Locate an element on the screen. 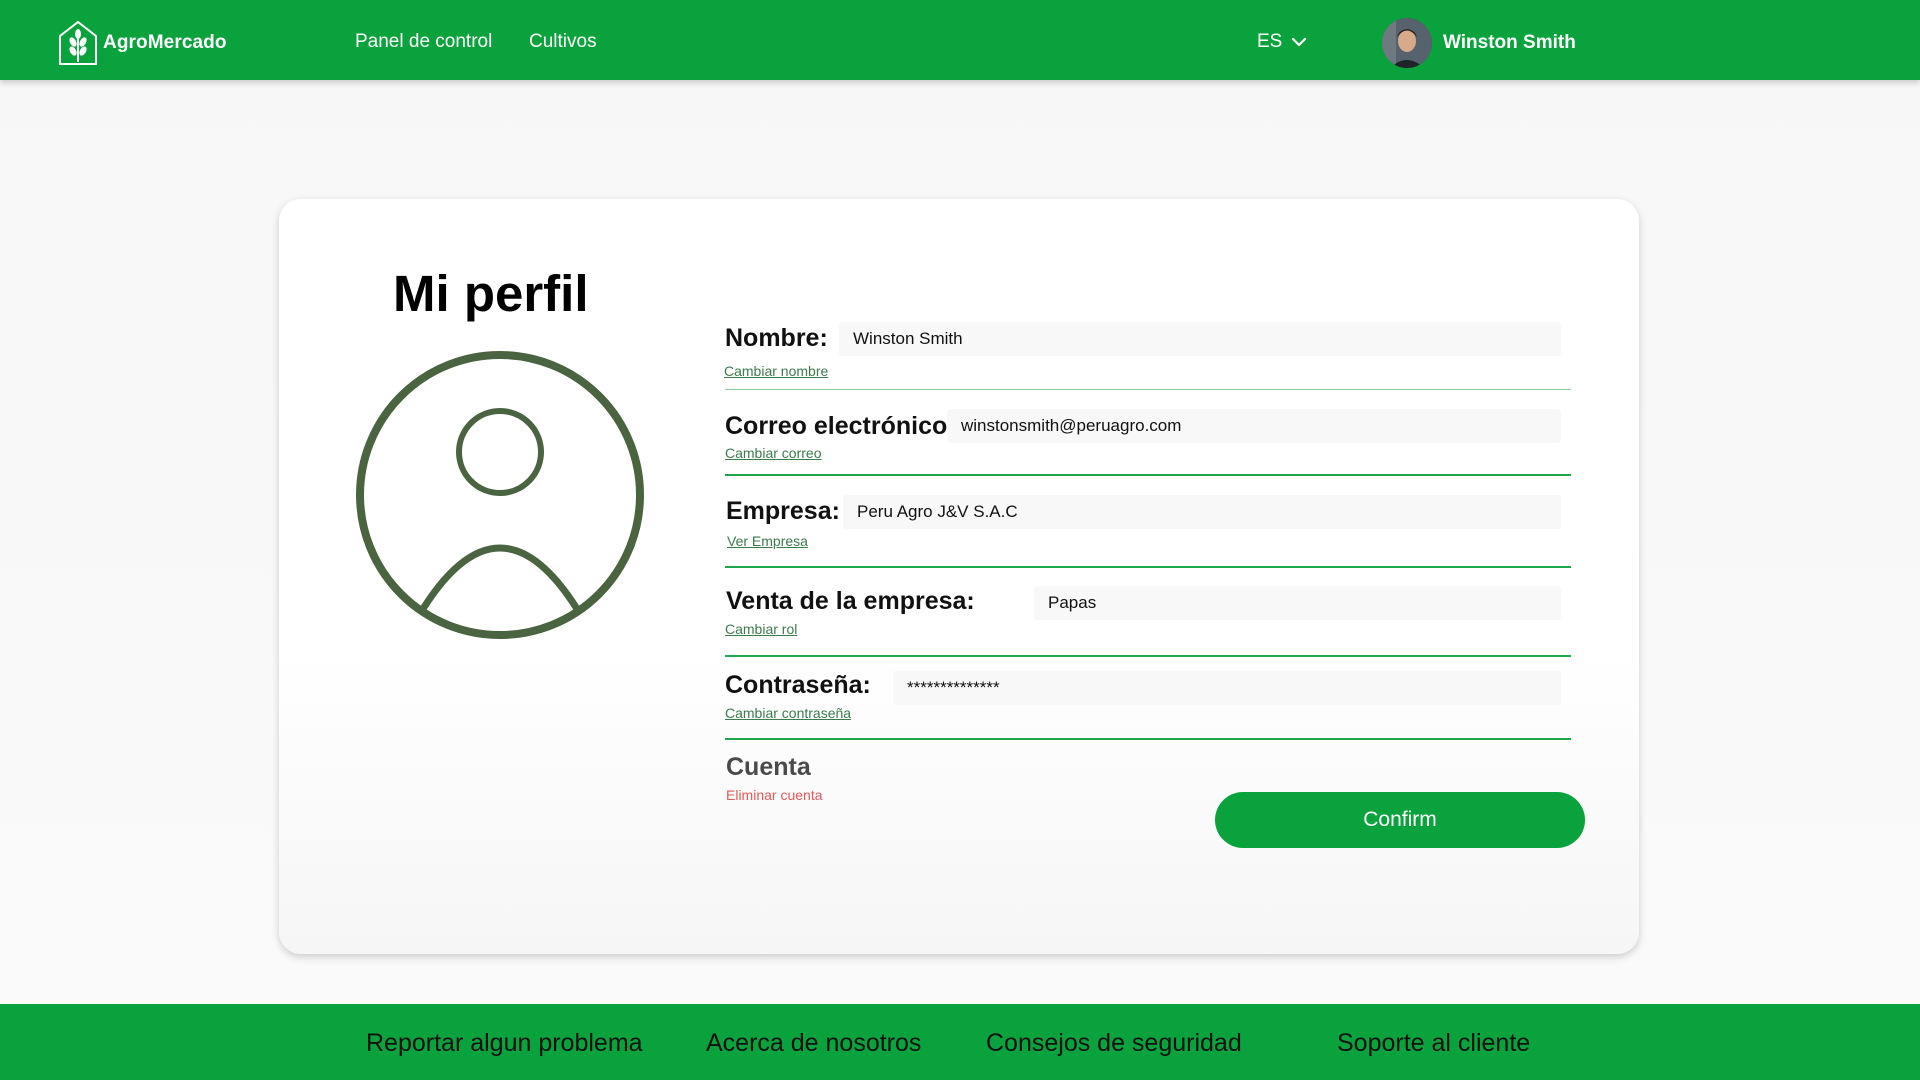 The height and width of the screenshot is (1080, 1920). name-field: Winston Smith is located at coordinates (1200, 339).